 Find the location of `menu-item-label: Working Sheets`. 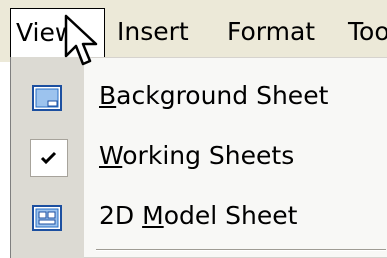

menu-item-label: Working Sheets is located at coordinates (197, 155).